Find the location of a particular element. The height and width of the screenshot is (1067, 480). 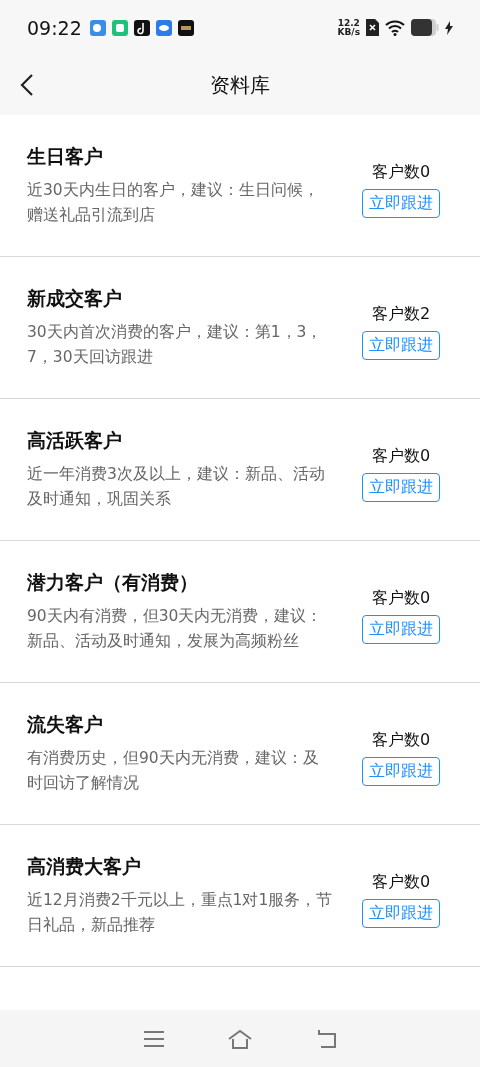

category-description: 30天内首次消费的客户，建议：第1，3，7，30天回访跟进 is located at coordinates (175, 344).